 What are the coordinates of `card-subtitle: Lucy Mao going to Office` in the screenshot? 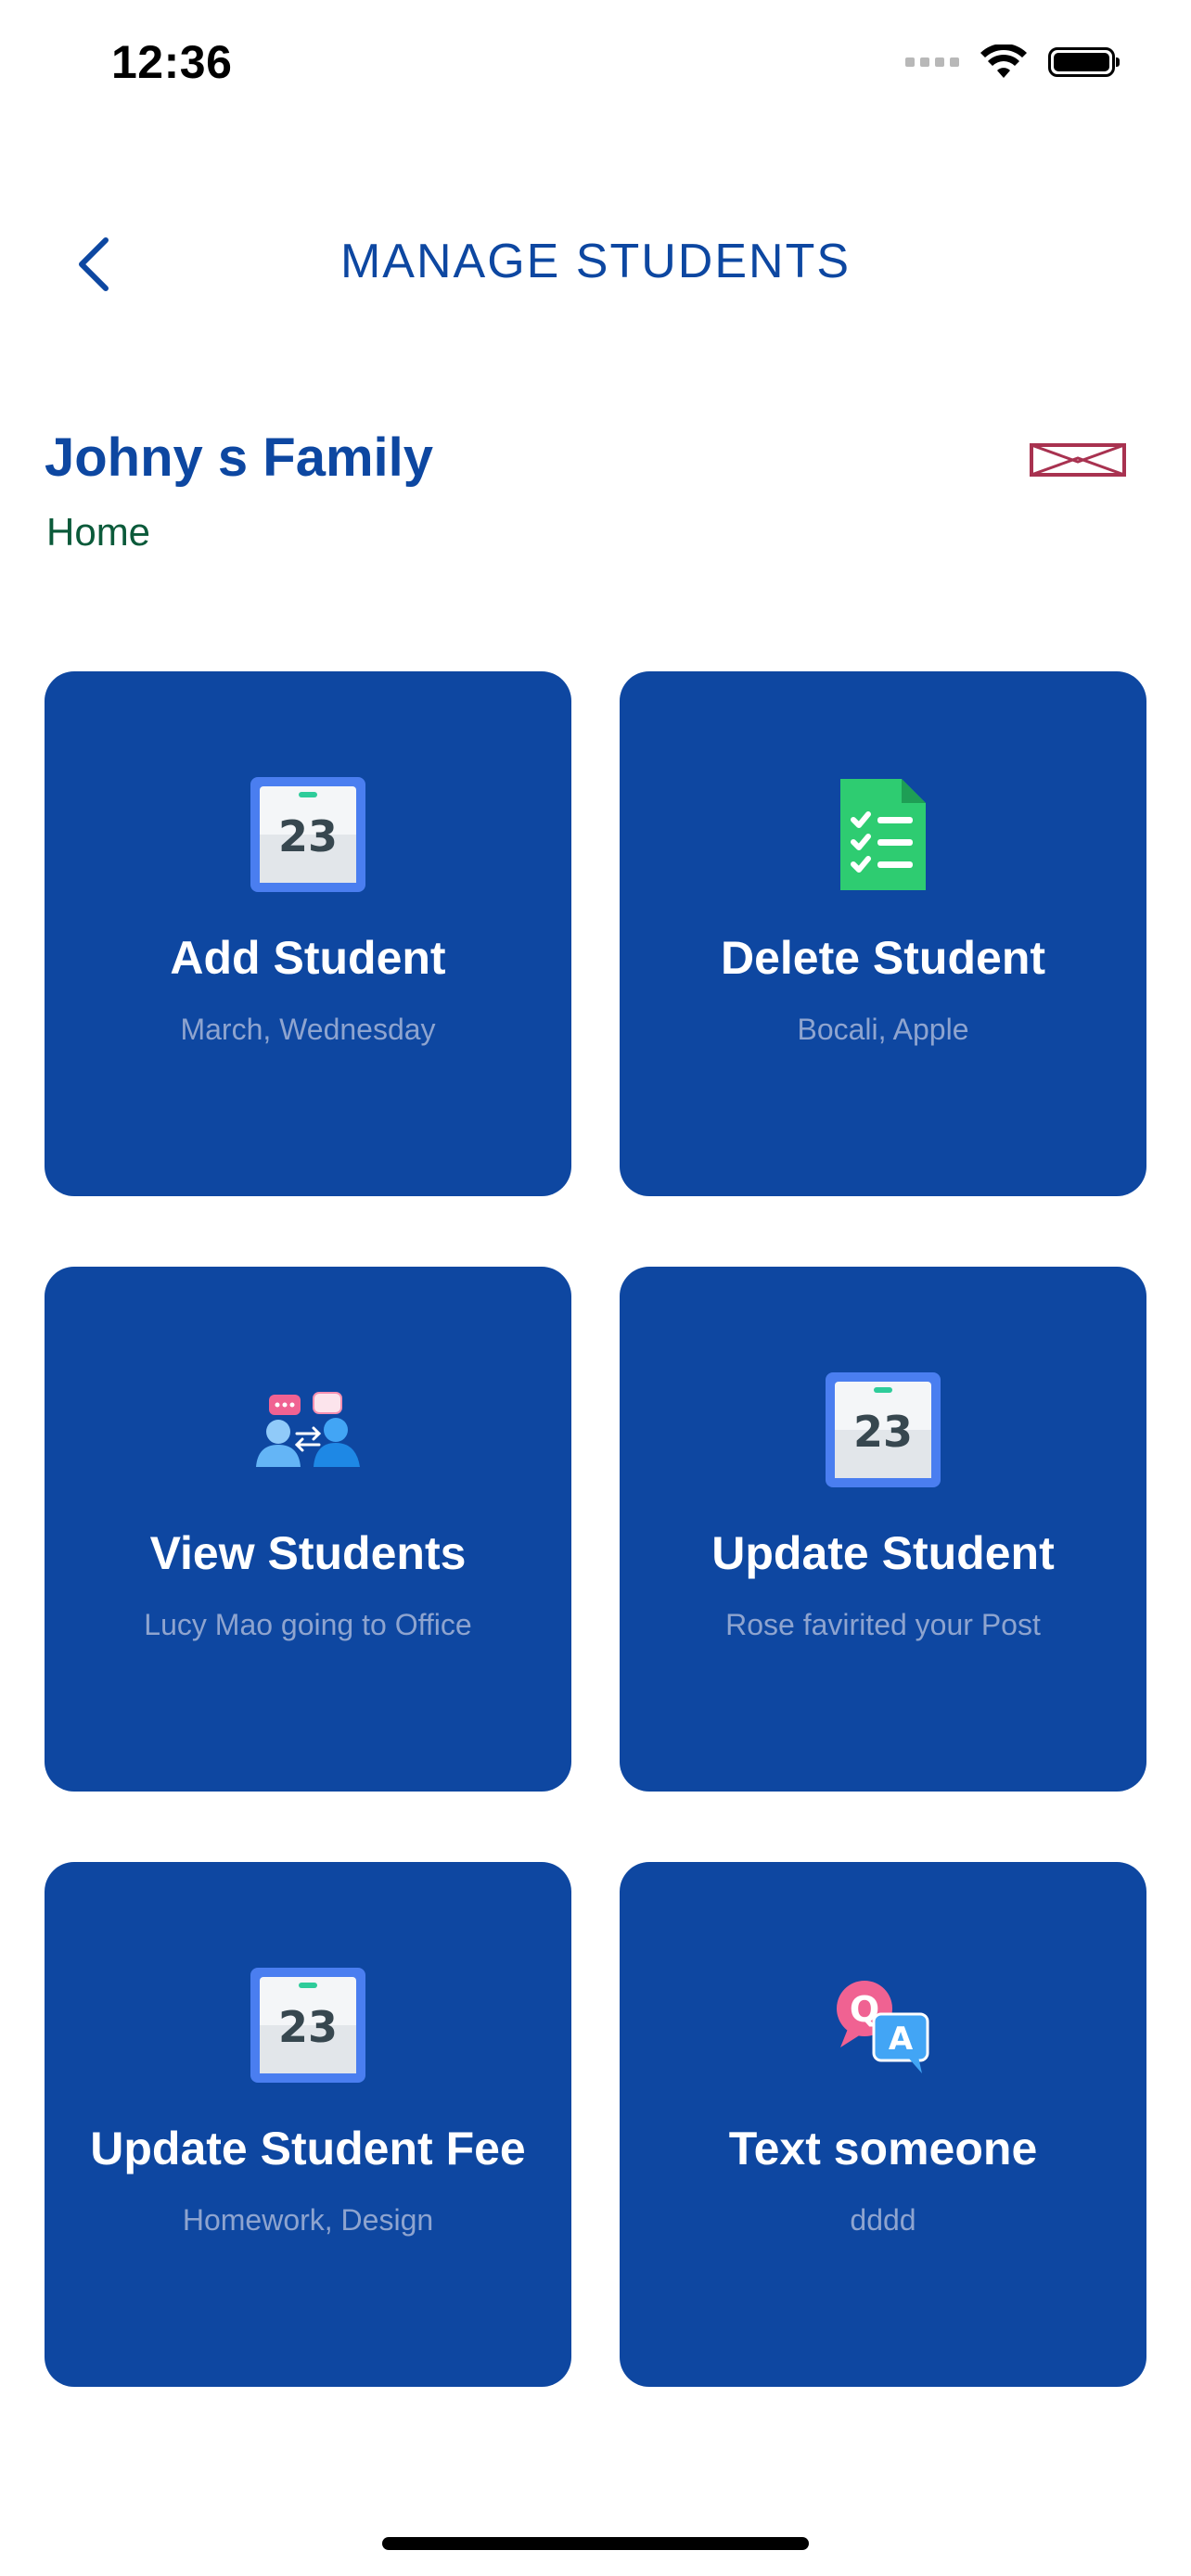 It's located at (308, 1625).